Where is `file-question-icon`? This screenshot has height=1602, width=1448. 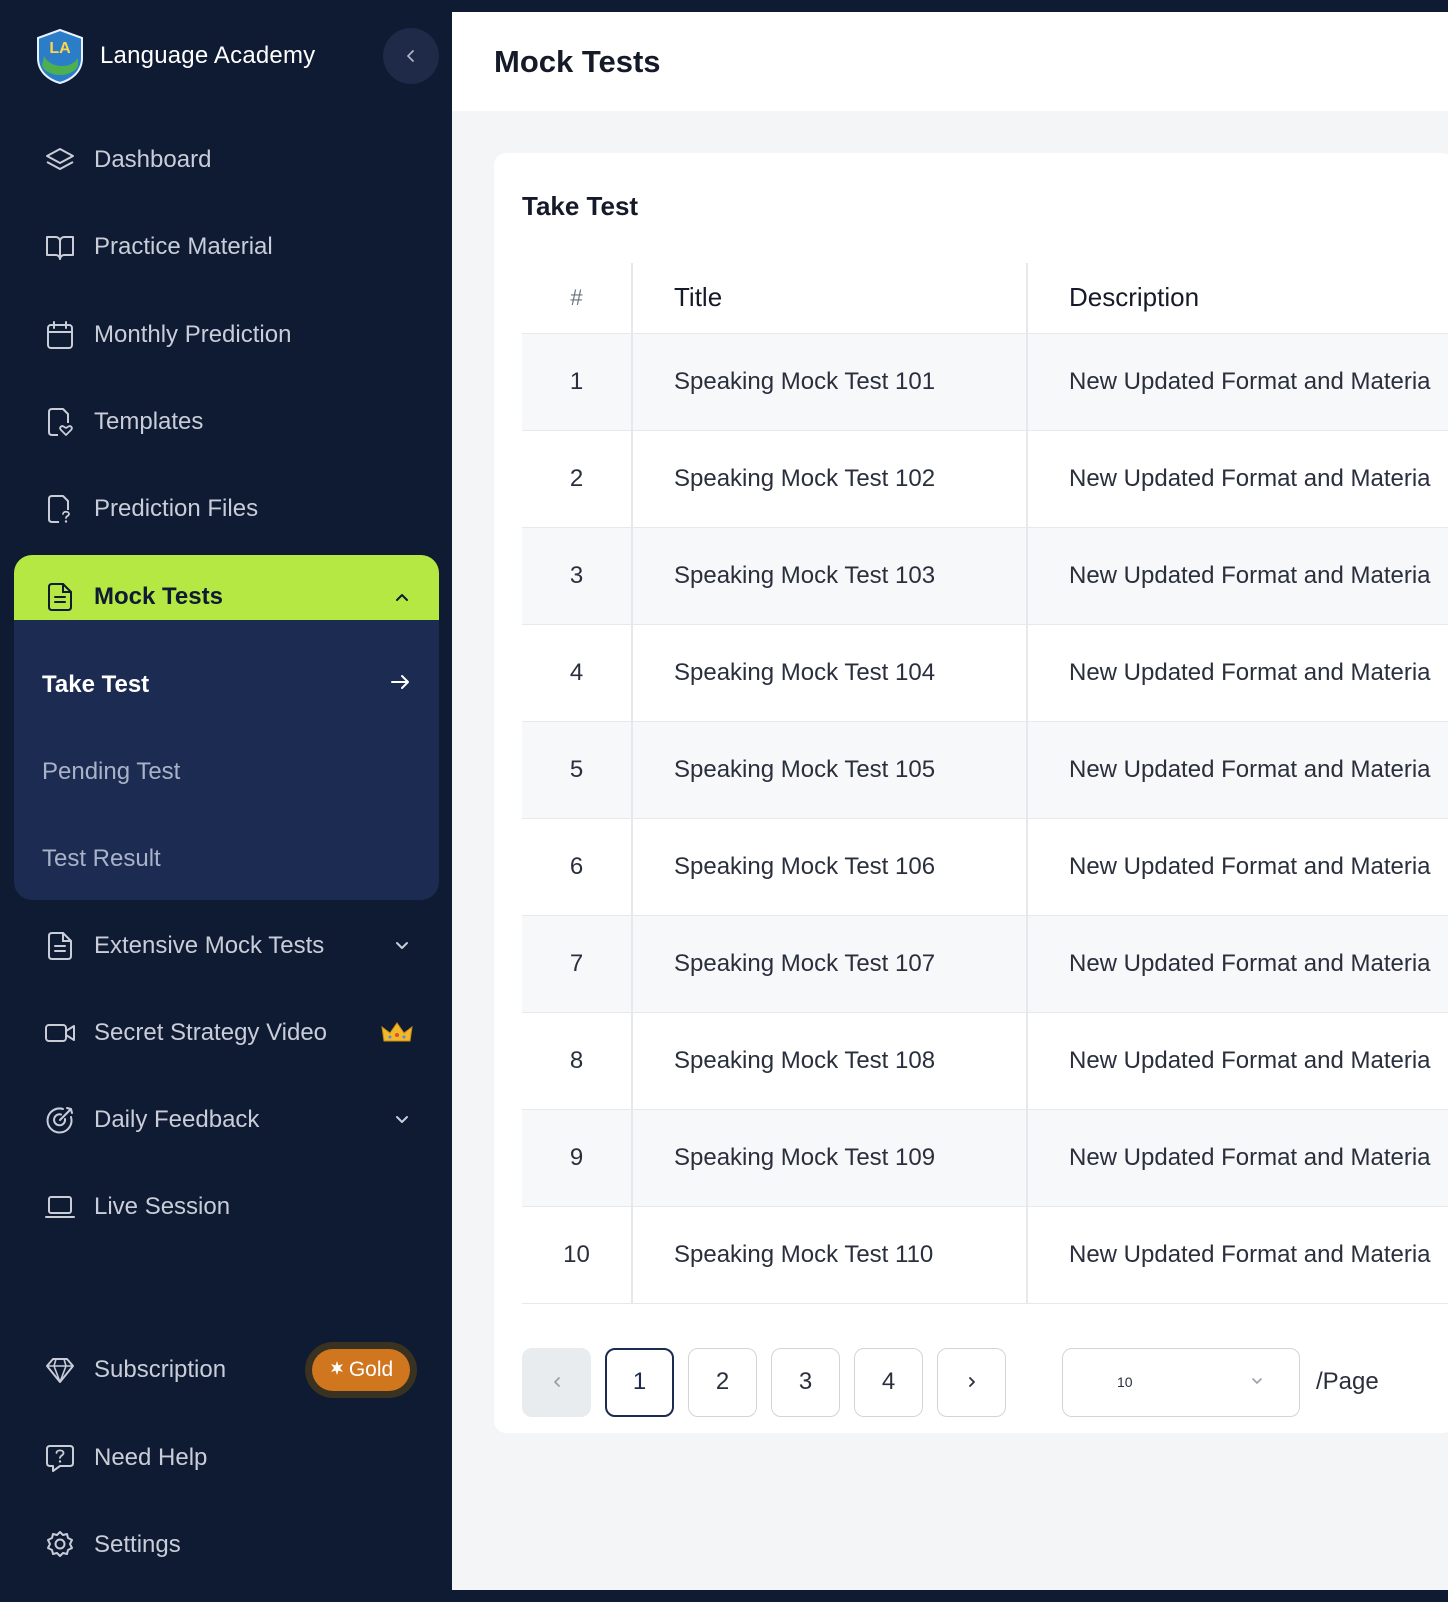
file-question-icon is located at coordinates (60, 509).